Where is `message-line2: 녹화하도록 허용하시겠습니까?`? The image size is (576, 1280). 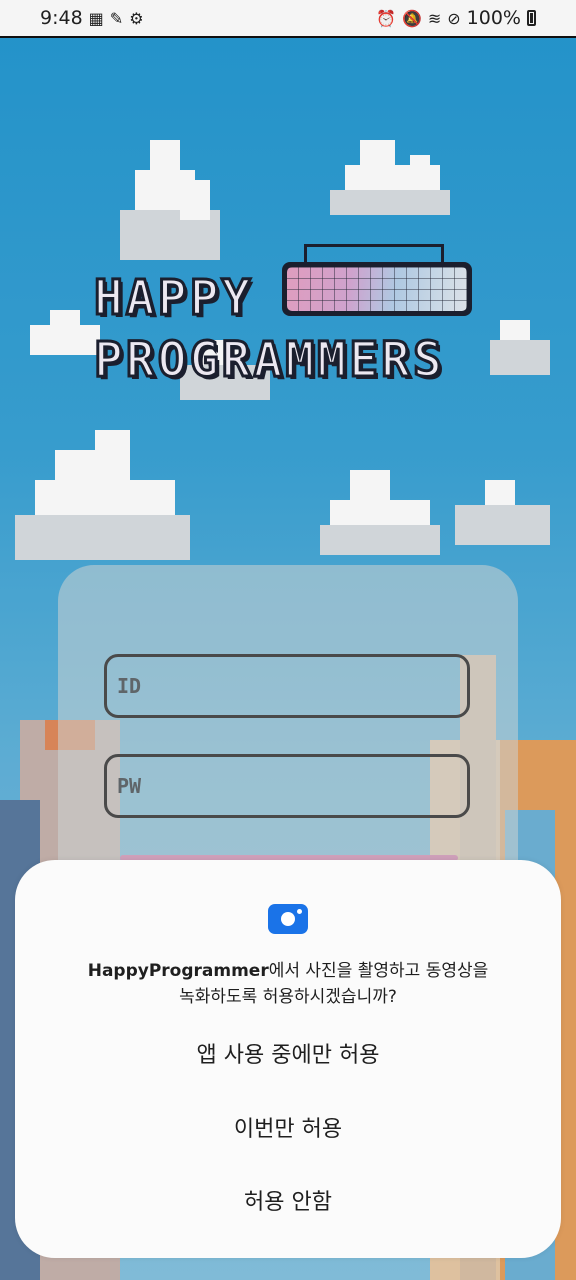 message-line2: 녹화하도록 허용하시겠습니까? is located at coordinates (288, 997).